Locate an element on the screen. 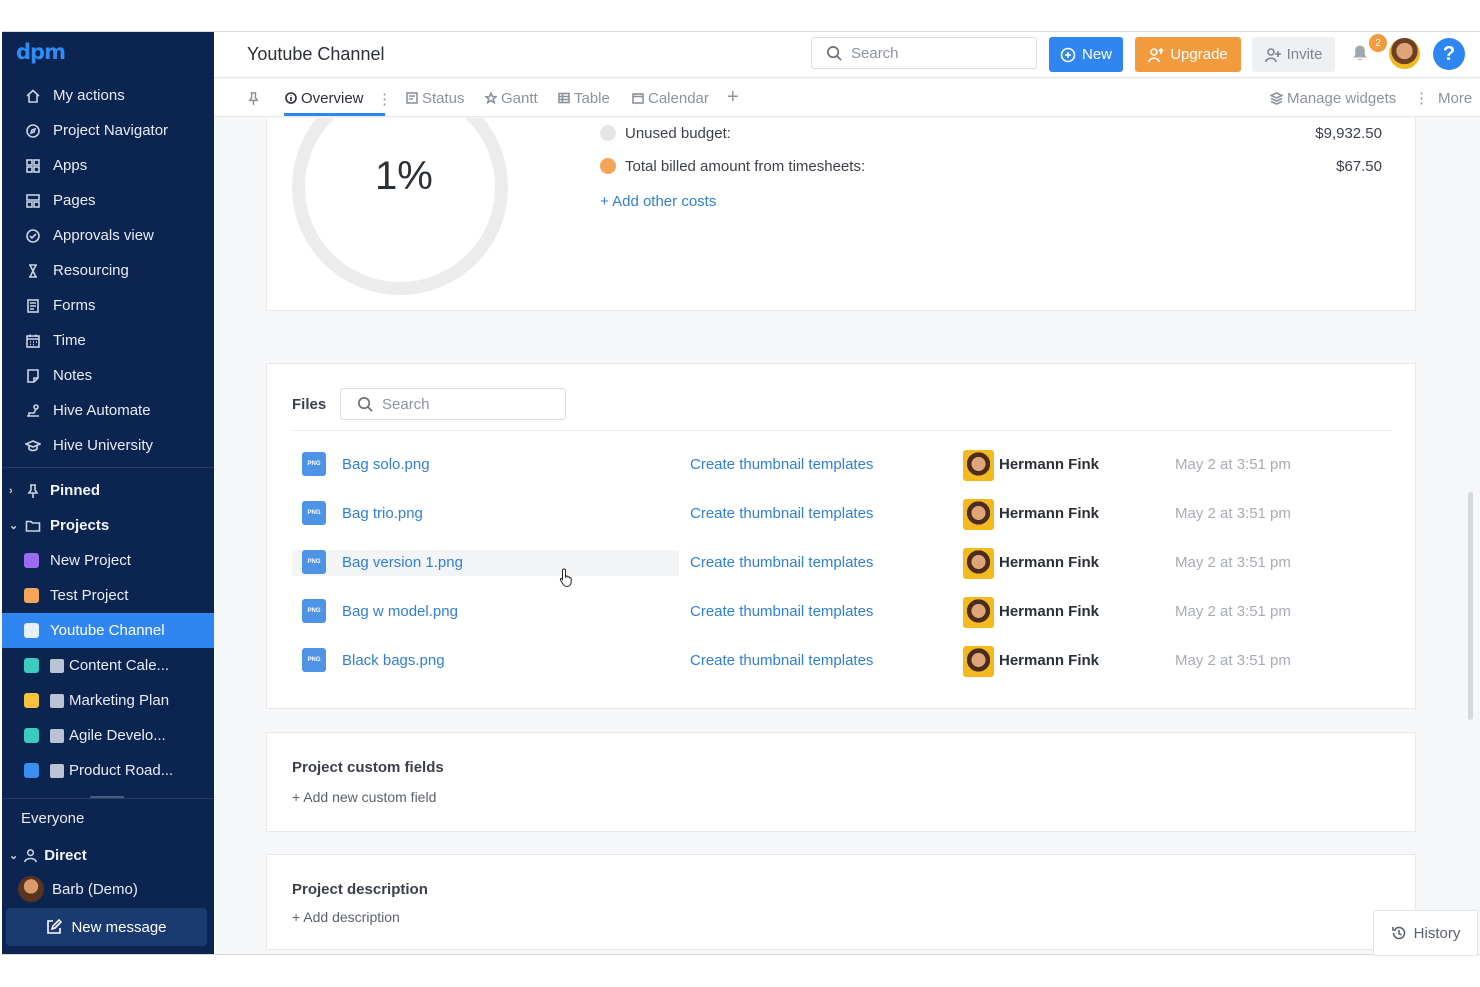  content-scrollbar is located at coordinates (1470, 606).